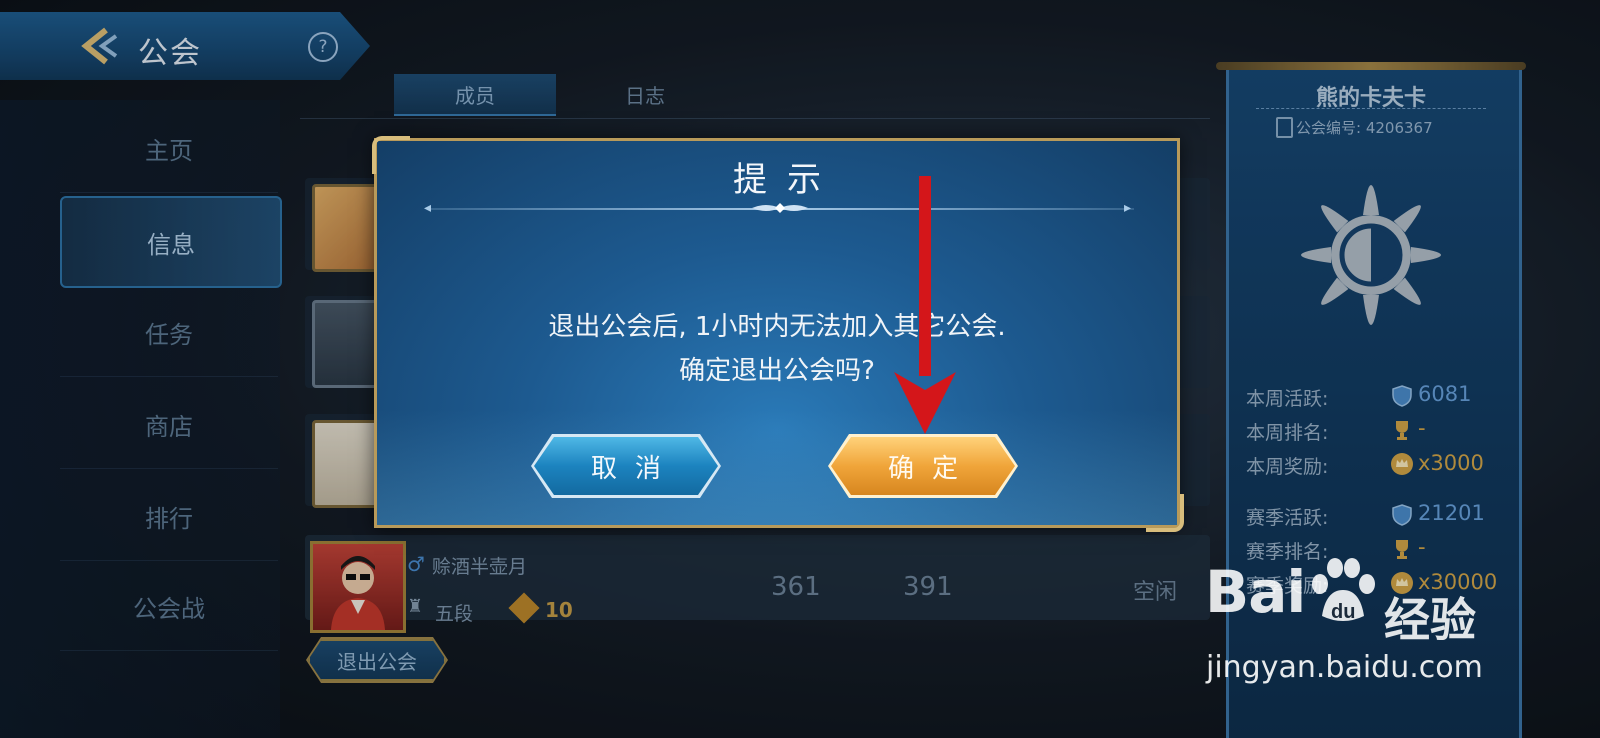 The height and width of the screenshot is (738, 1600). Describe the element at coordinates (1343, 590) in the screenshot. I see `baidu-paw-icon: du` at that location.